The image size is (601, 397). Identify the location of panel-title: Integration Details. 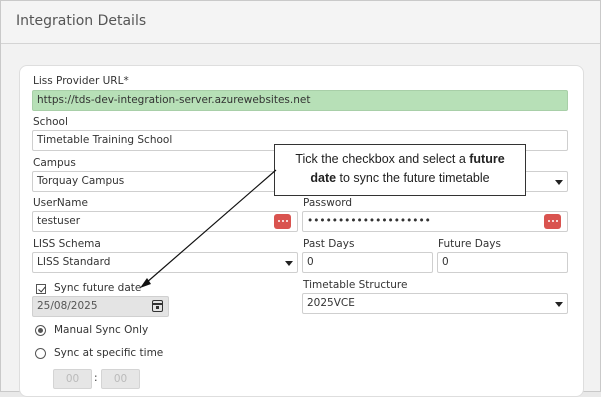
(81, 21).